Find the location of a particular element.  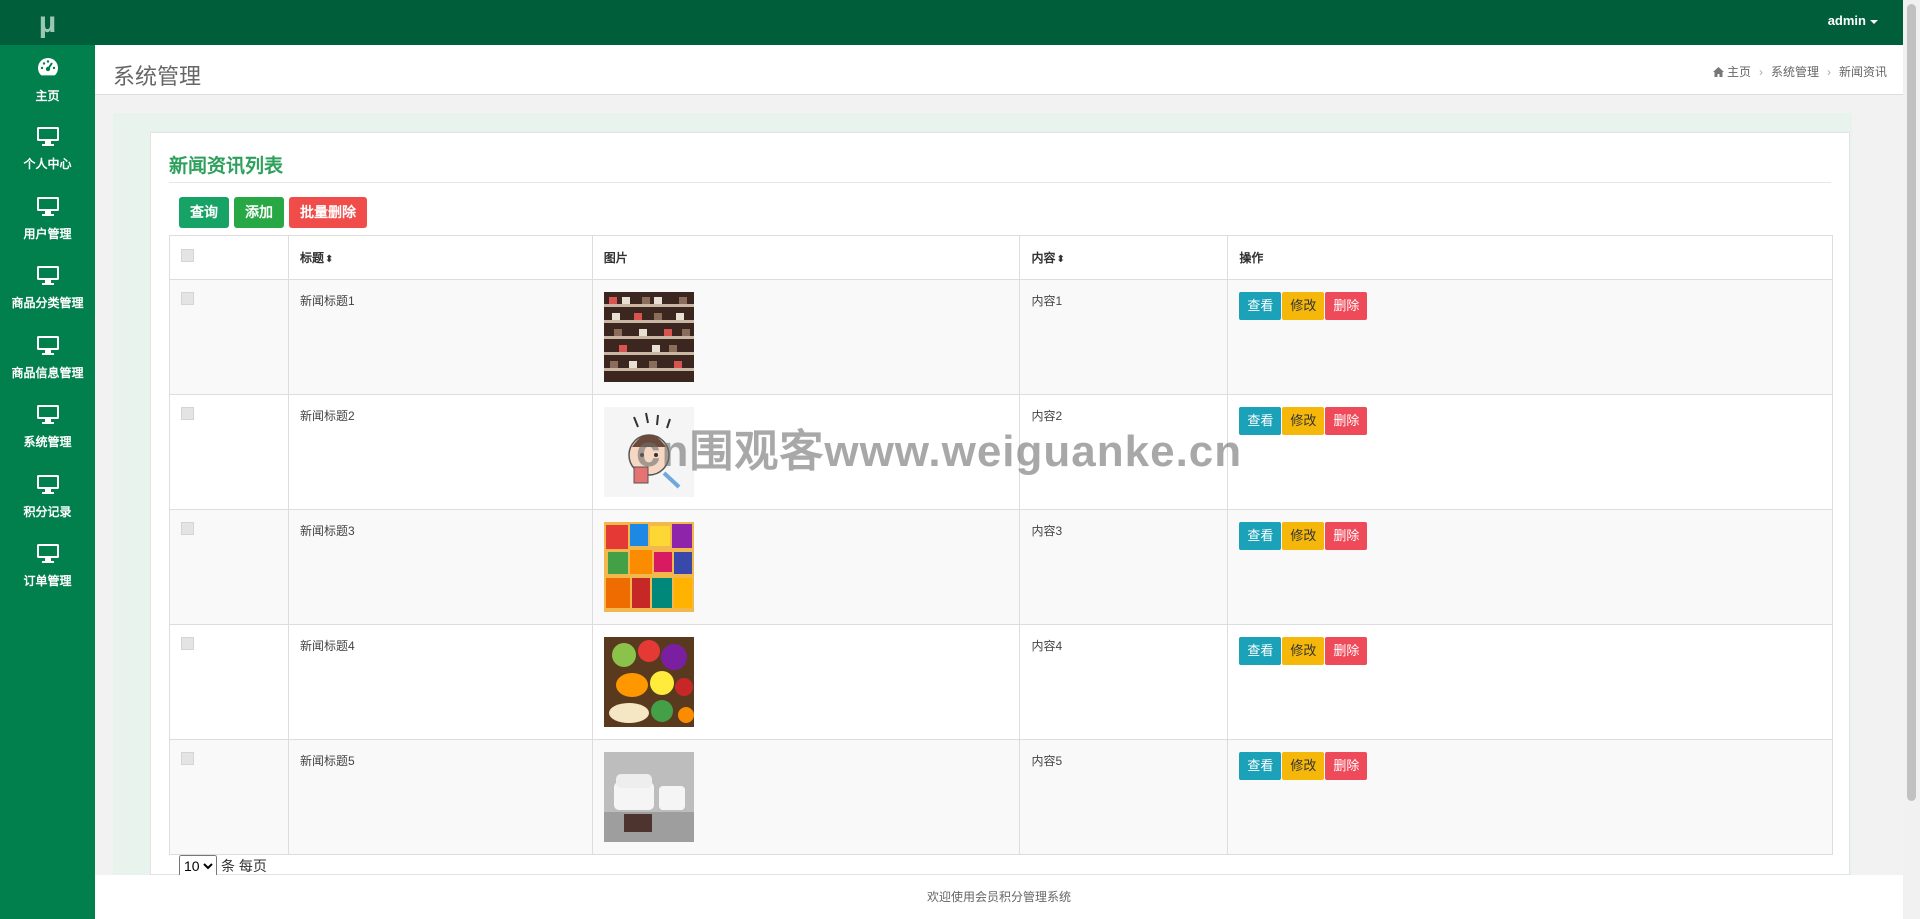

home-icon is located at coordinates (1718, 71).